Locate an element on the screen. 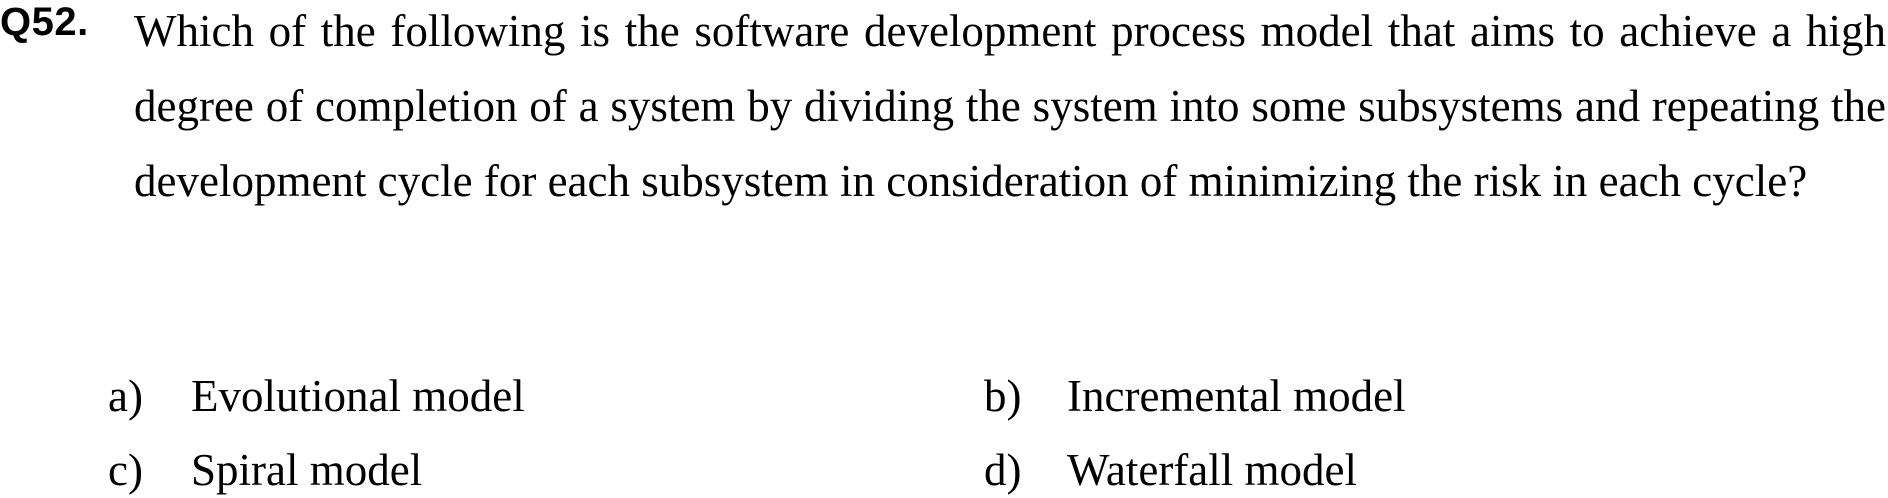  choice-label: Incremental model is located at coordinates (1236, 396).